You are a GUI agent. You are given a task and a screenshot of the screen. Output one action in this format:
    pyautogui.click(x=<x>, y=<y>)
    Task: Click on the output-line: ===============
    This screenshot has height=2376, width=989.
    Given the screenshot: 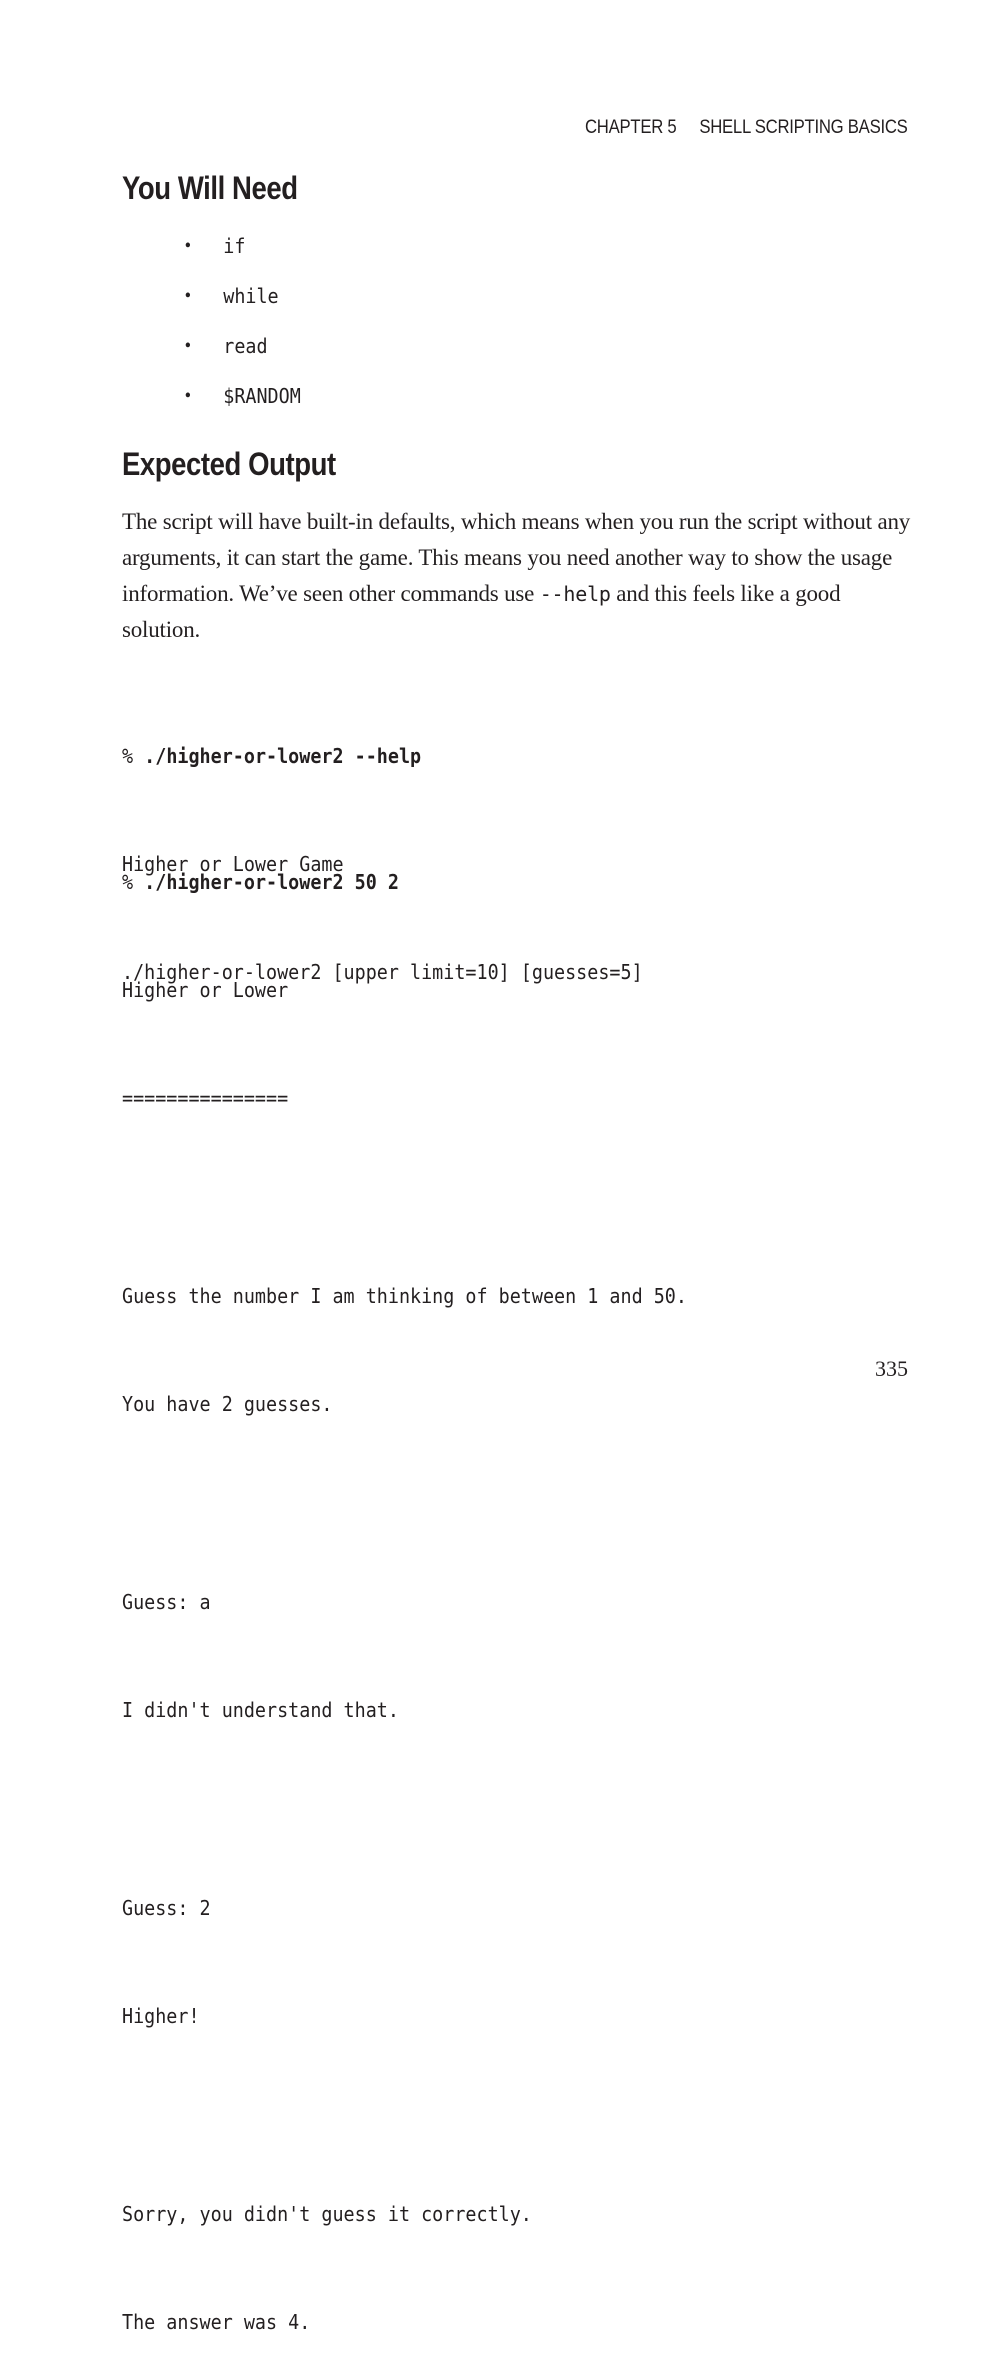 What is the action you would take?
    pyautogui.click(x=205, y=1098)
    